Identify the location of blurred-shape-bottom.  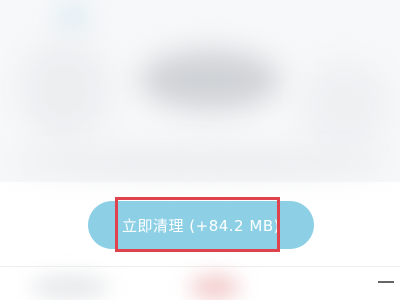
(200, 163).